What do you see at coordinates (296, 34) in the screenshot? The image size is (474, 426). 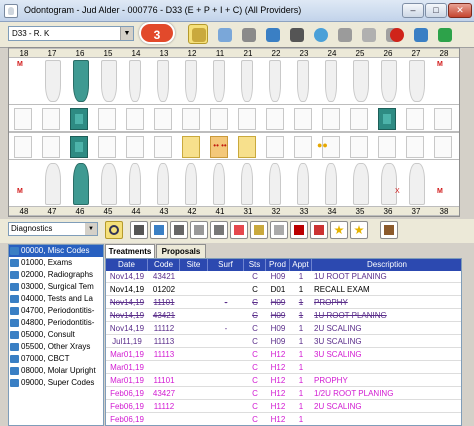 I see `xray-button` at bounding box center [296, 34].